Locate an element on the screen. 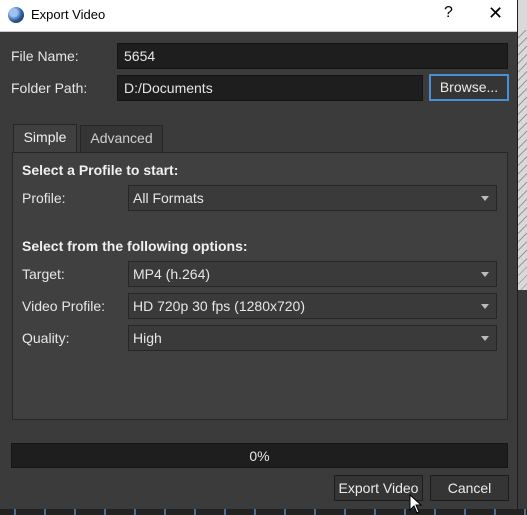 Image resolution: width=527 pixels, height=515 pixels. quality-dropdown-value: High is located at coordinates (147, 338).